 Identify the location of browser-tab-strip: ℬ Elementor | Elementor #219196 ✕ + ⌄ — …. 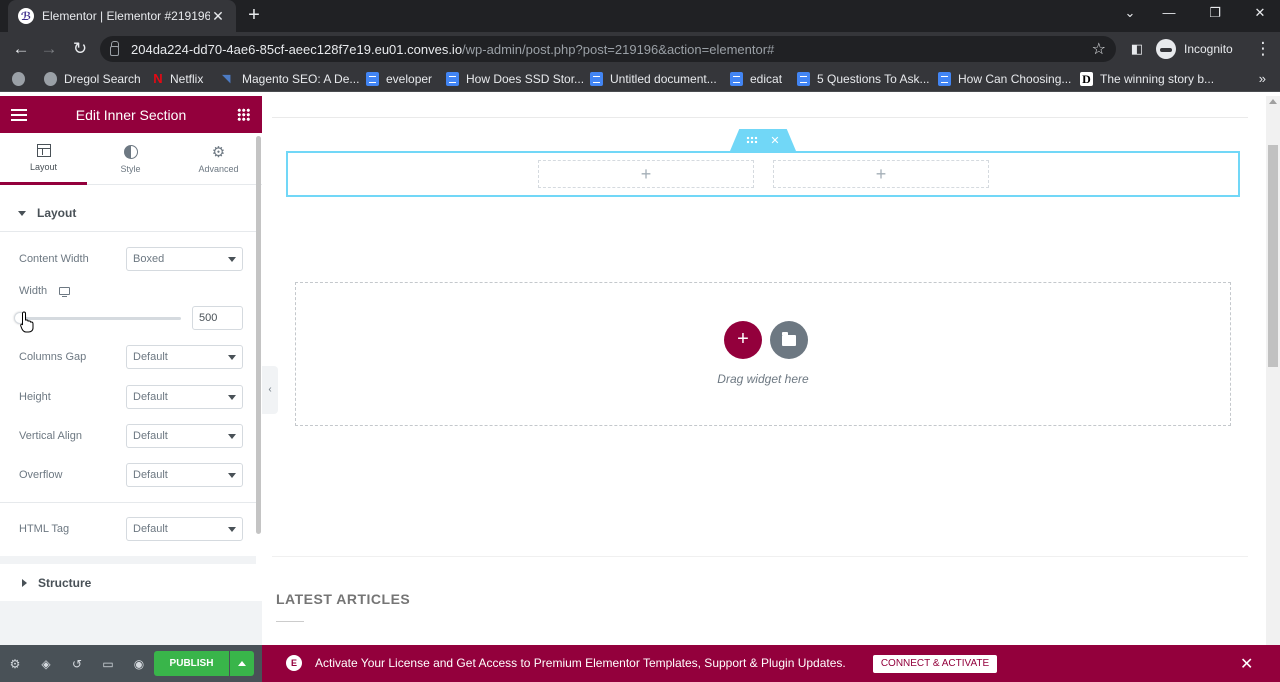
(640, 16).